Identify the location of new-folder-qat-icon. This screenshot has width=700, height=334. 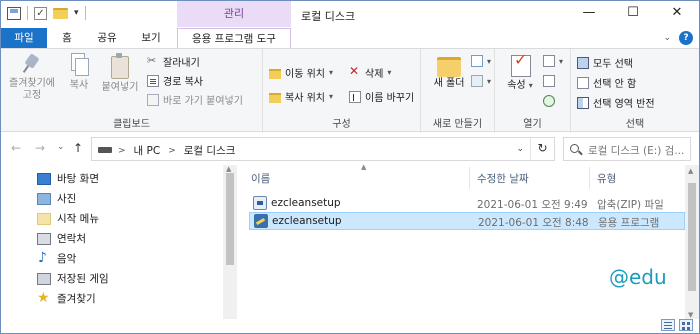
(60, 13).